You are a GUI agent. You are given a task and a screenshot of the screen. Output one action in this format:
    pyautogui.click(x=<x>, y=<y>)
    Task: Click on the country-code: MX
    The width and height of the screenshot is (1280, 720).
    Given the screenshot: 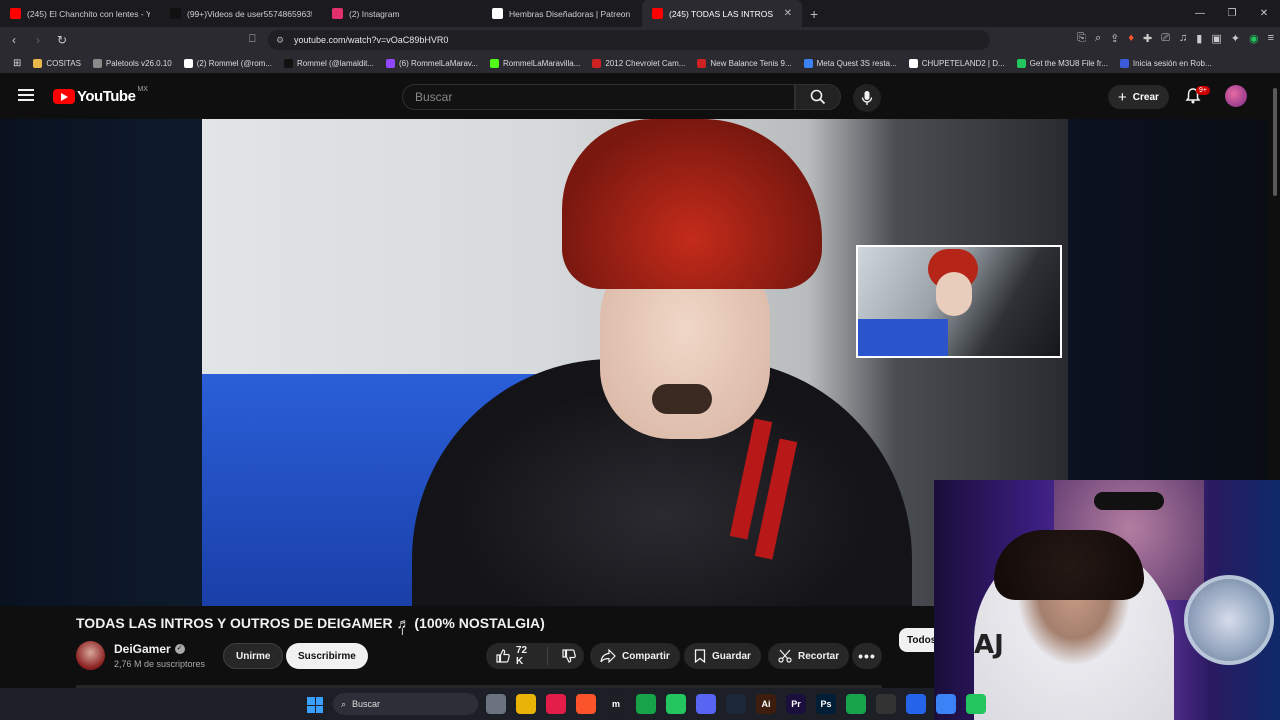 What is the action you would take?
    pyautogui.click(x=142, y=89)
    